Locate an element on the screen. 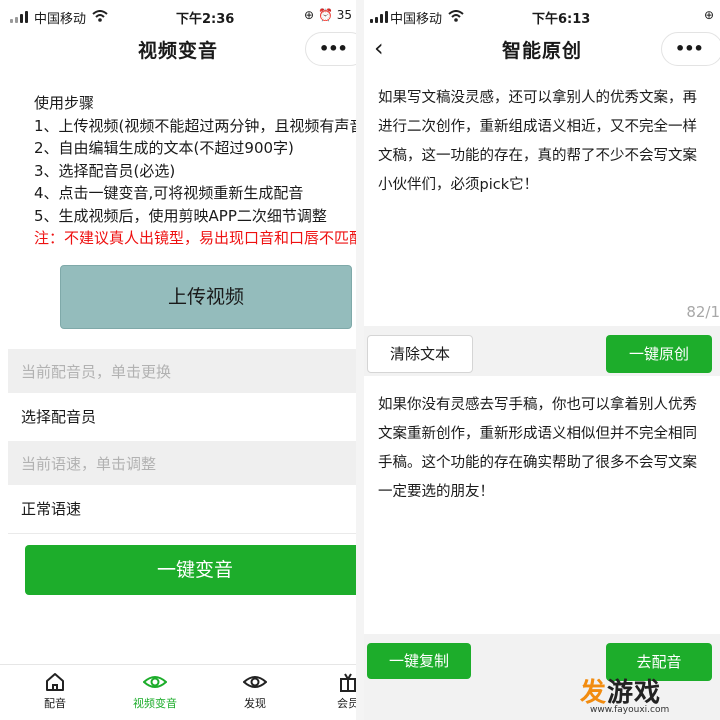 The width and height of the screenshot is (720, 720). step-2: 2、自由编辑生成的文本(不超过900字) is located at coordinates (164, 148).